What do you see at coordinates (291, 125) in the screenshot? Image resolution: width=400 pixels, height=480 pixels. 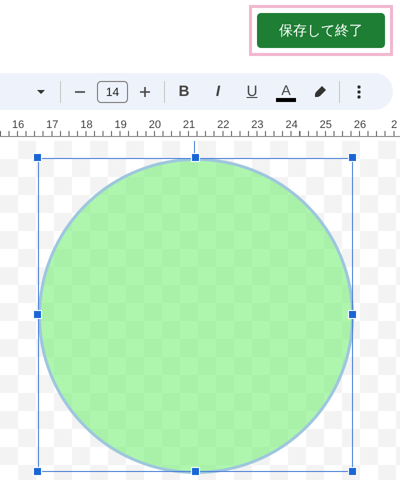 I see `ruler-number: 24` at bounding box center [291, 125].